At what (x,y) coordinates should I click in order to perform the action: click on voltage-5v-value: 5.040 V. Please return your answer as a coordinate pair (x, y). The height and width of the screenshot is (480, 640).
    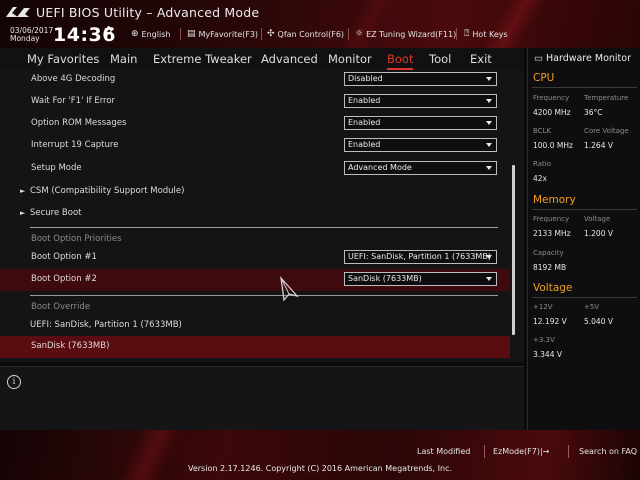
    Looking at the image, I should click on (598, 321).